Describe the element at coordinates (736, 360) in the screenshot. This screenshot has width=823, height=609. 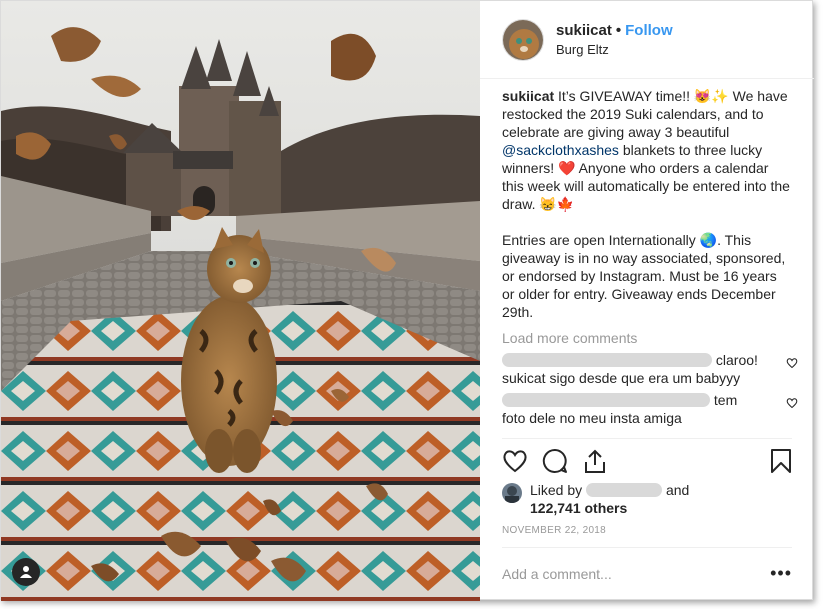
I see `comment-text-1: claroo!` at that location.